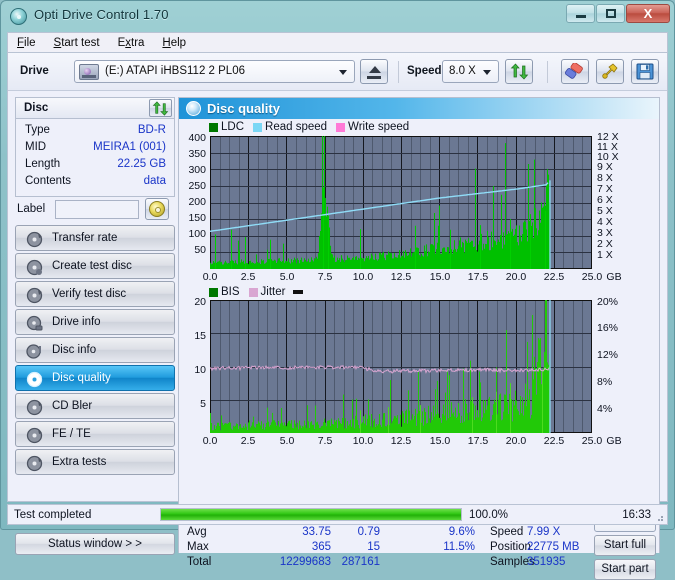  I want to click on panel-title: Disc quality, so click(243, 108).